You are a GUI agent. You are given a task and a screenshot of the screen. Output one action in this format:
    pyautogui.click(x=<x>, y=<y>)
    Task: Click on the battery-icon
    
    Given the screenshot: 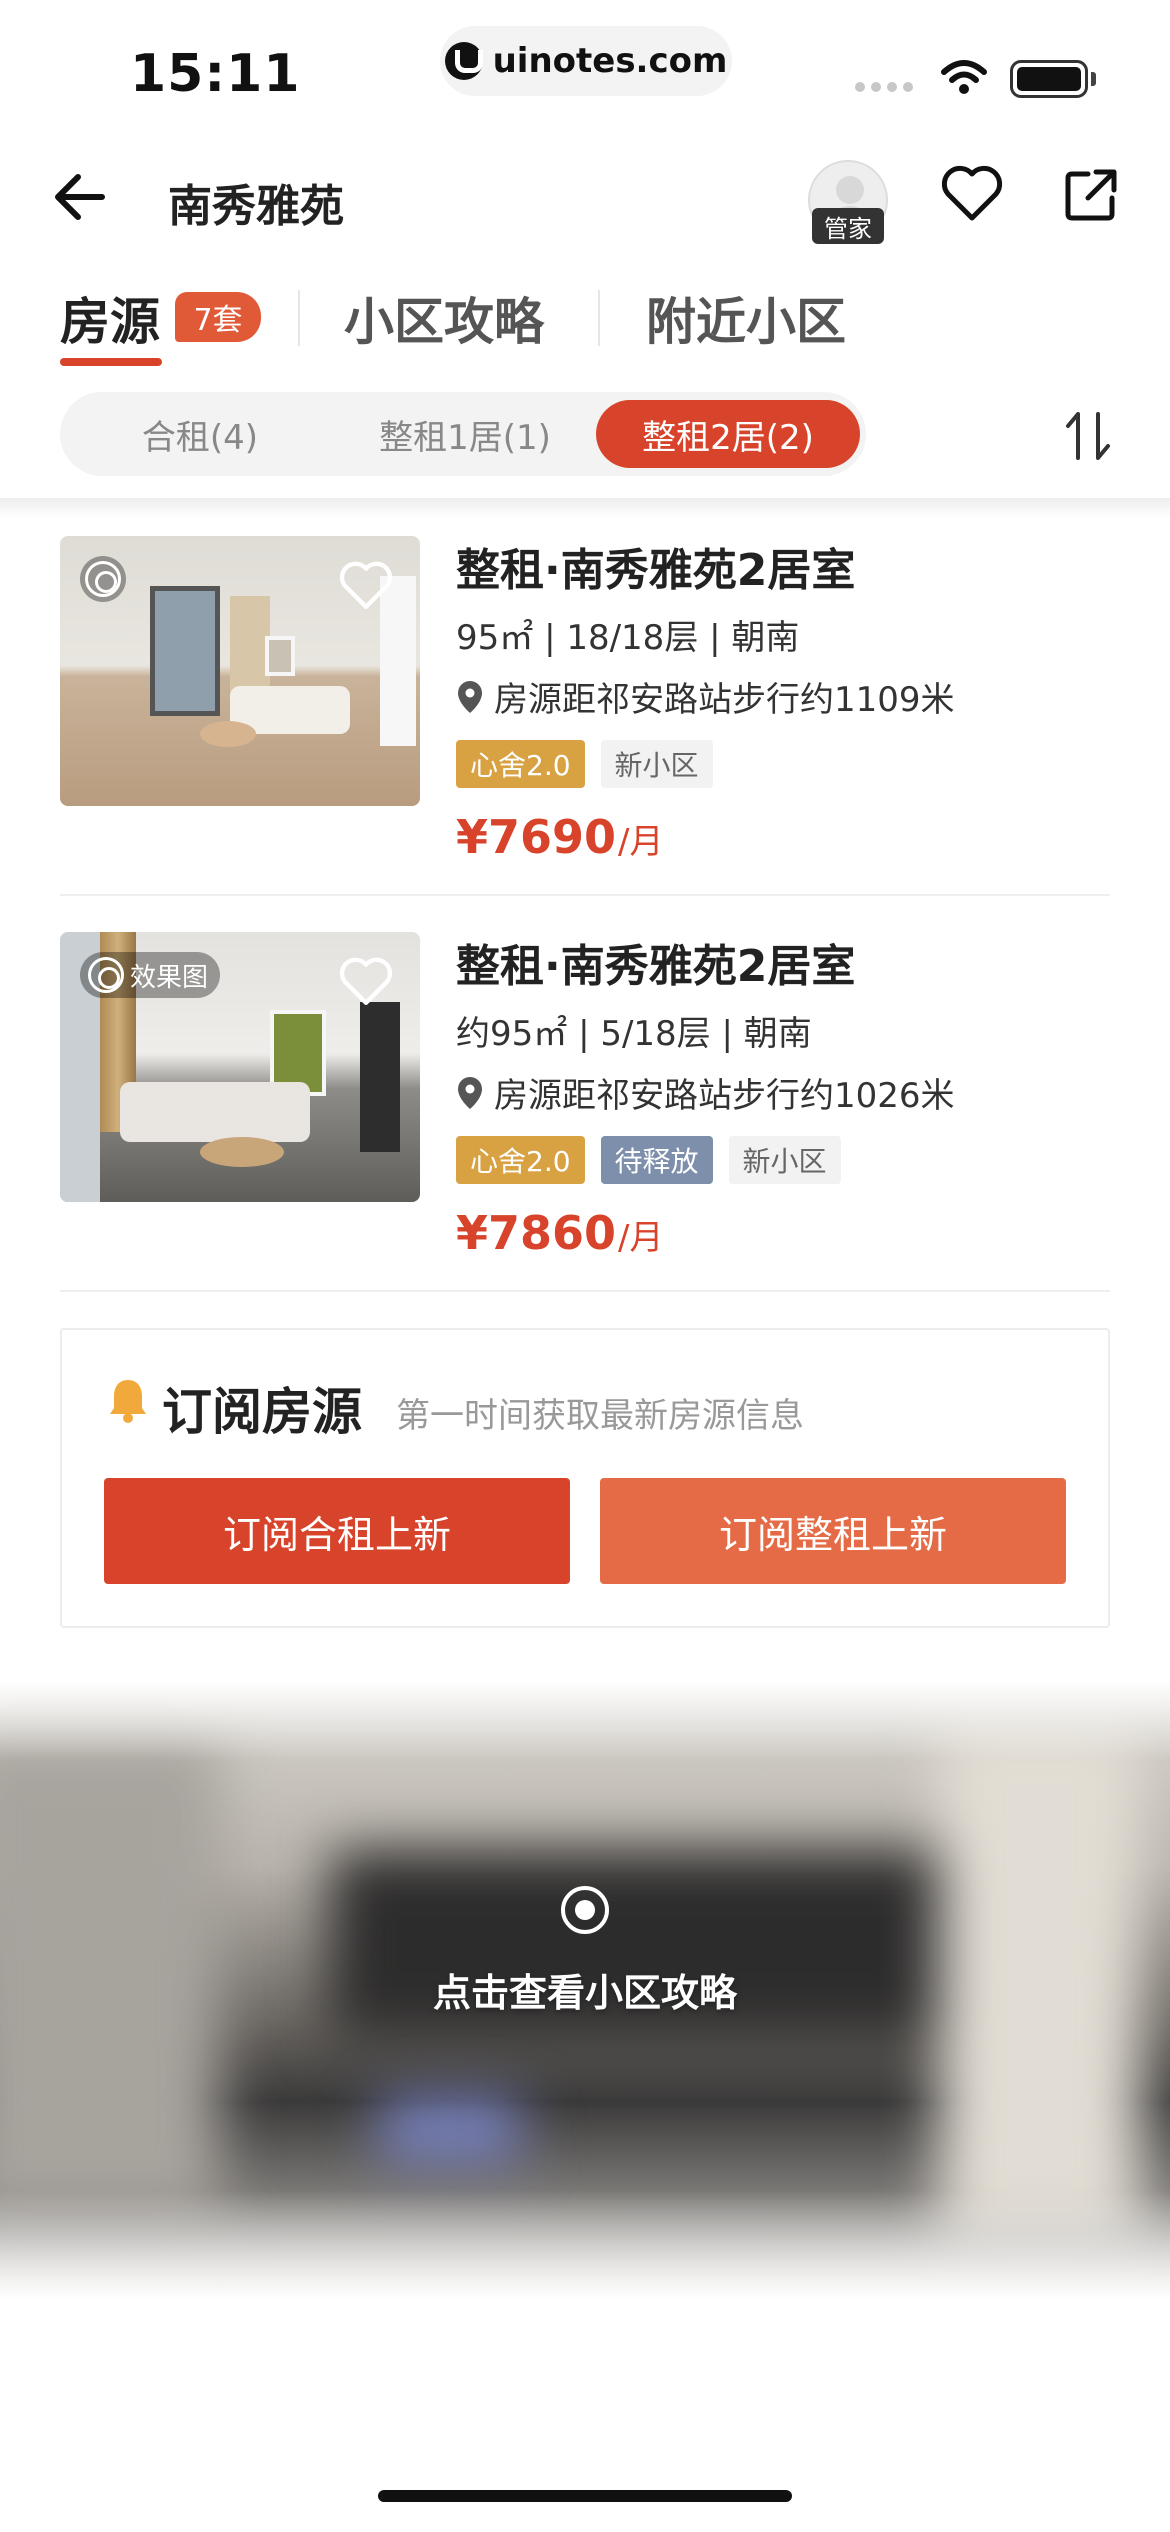 What is the action you would take?
    pyautogui.click(x=1049, y=79)
    